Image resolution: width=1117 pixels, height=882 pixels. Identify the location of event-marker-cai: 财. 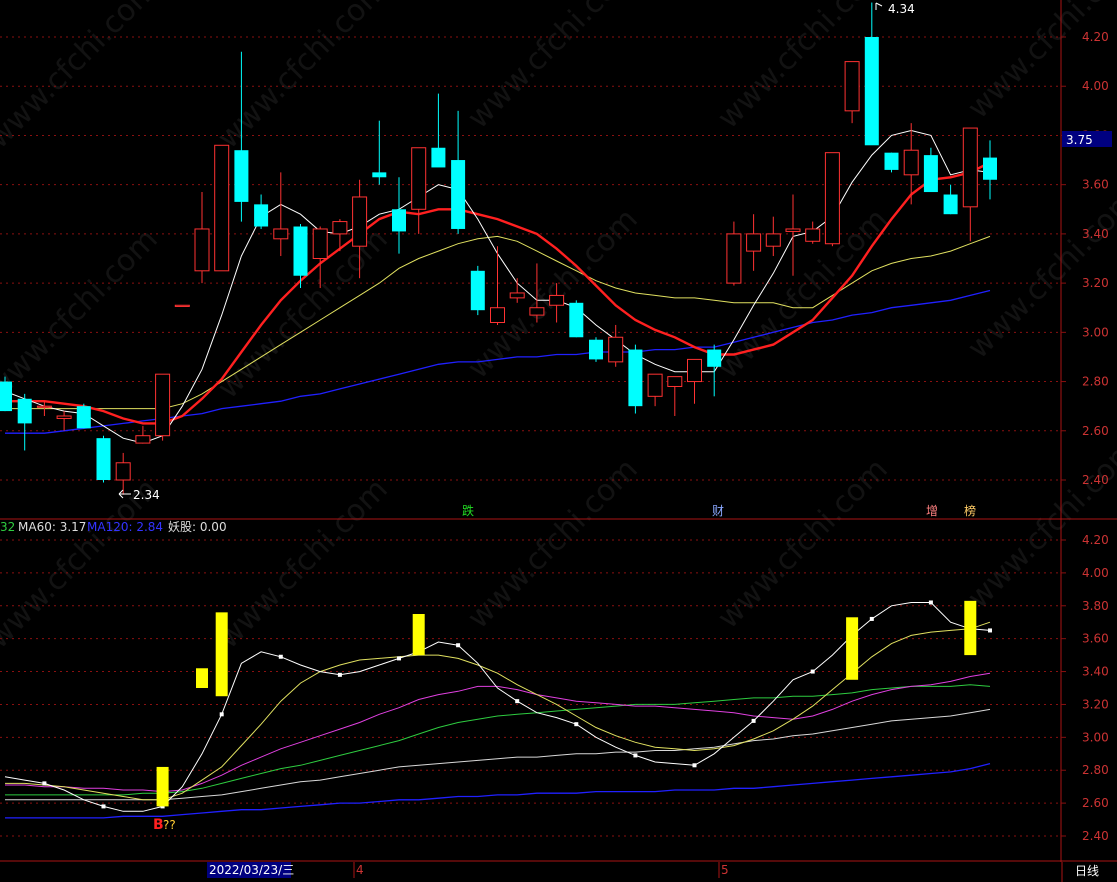
(718, 511).